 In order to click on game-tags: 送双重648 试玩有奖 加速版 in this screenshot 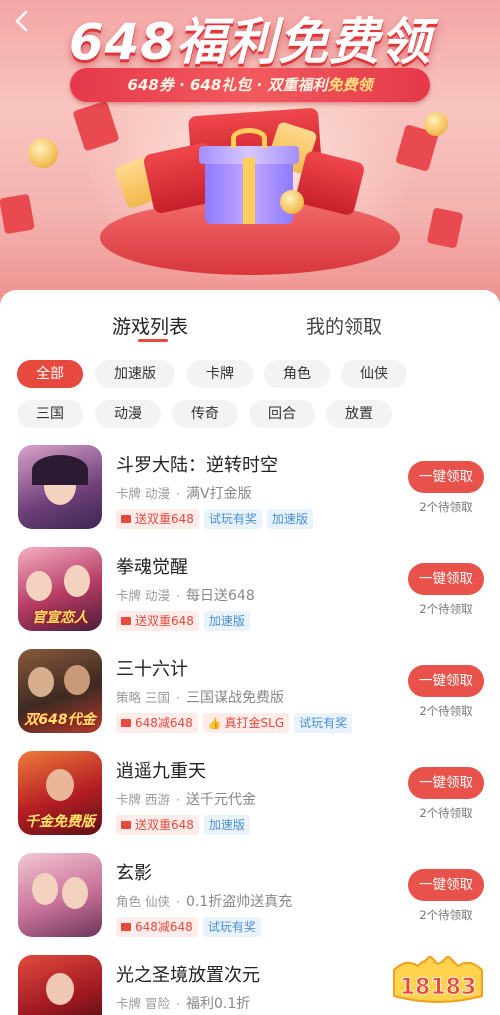, I will do `click(217, 519)`.